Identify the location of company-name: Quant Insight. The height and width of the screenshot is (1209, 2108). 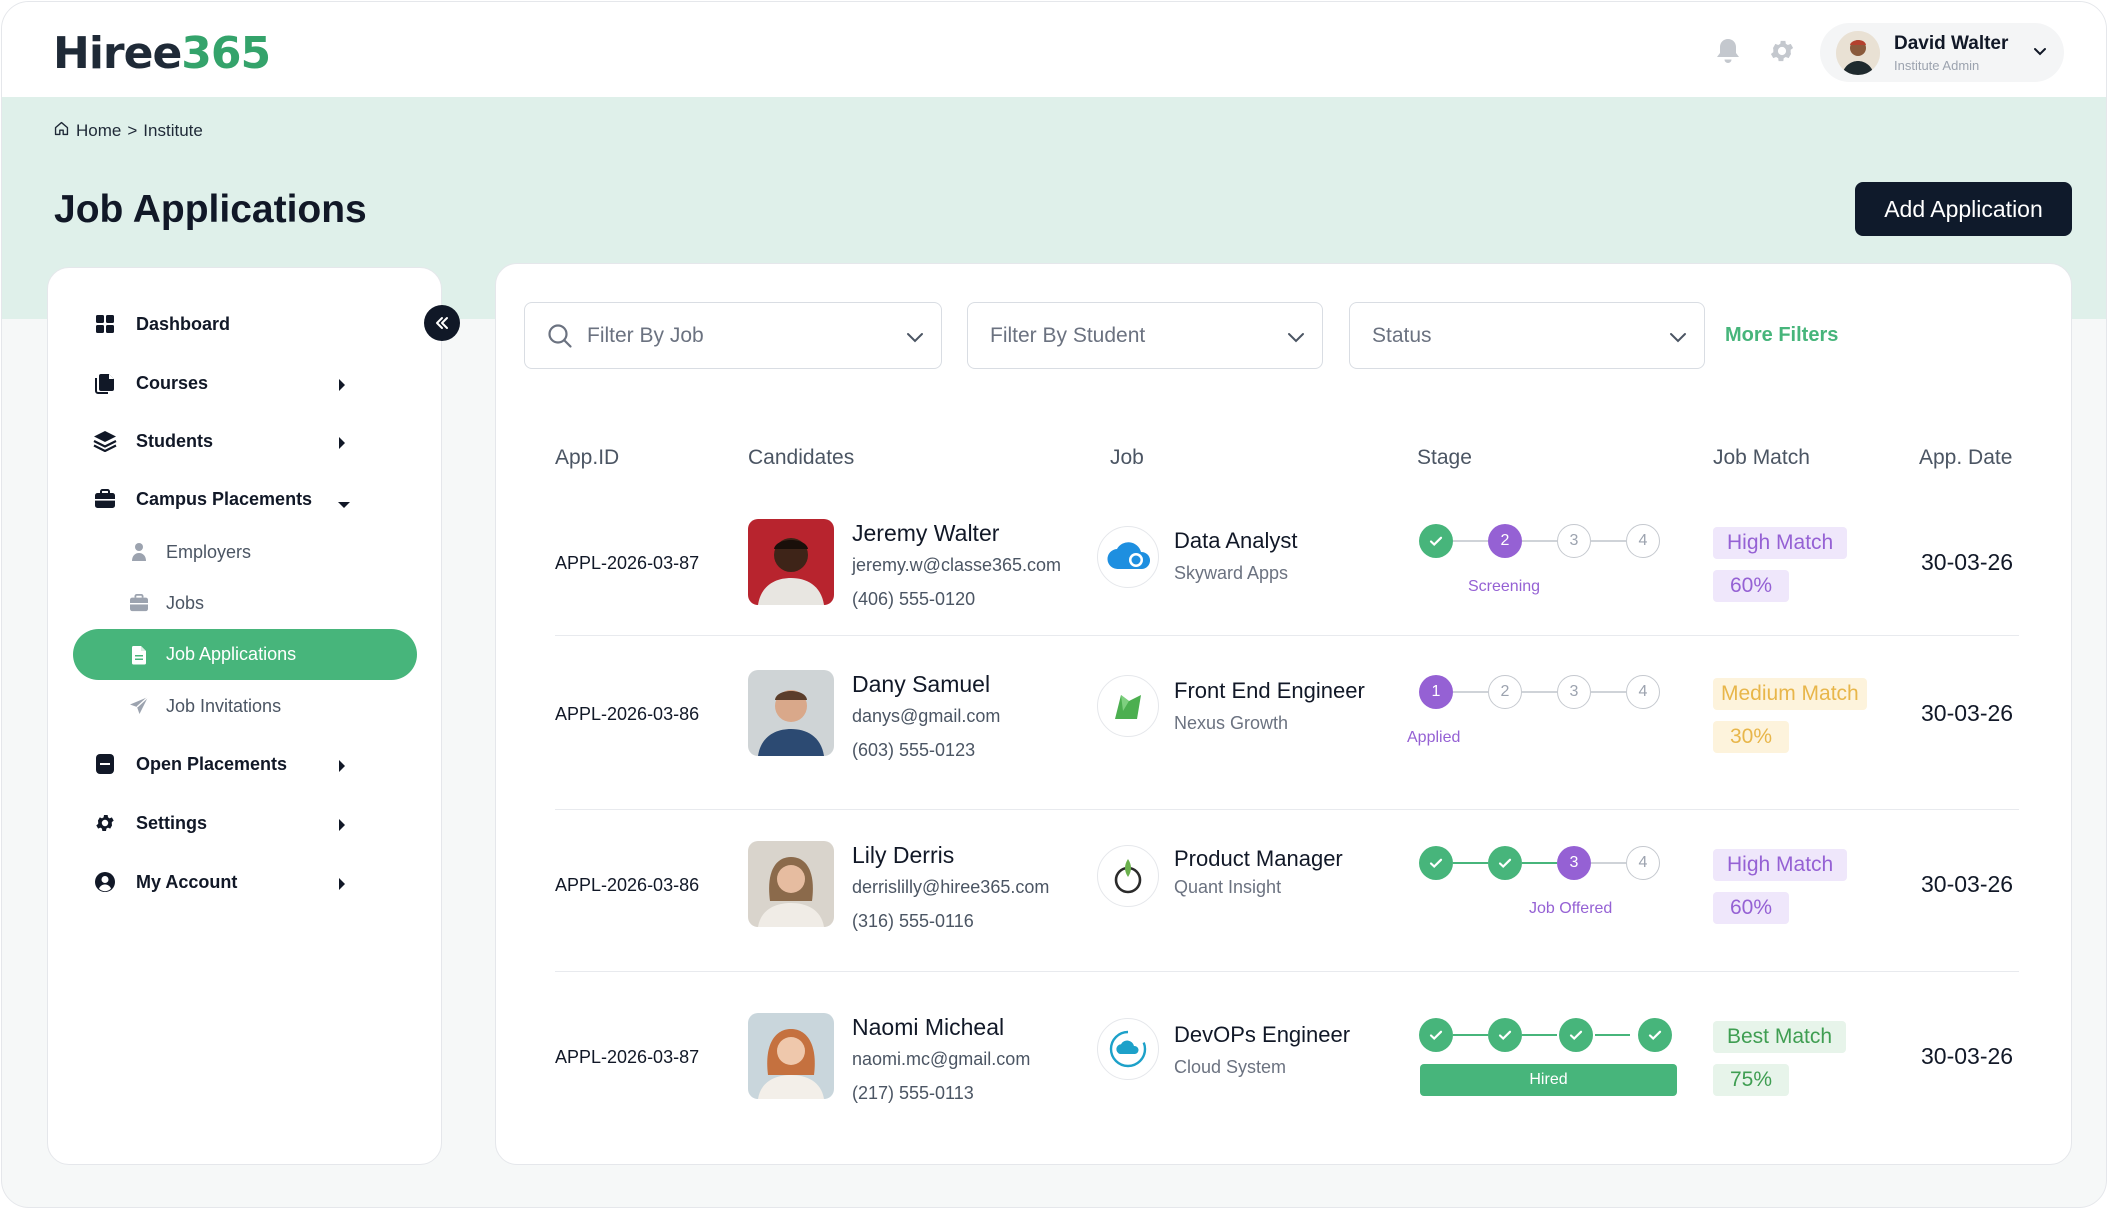
(1228, 887).